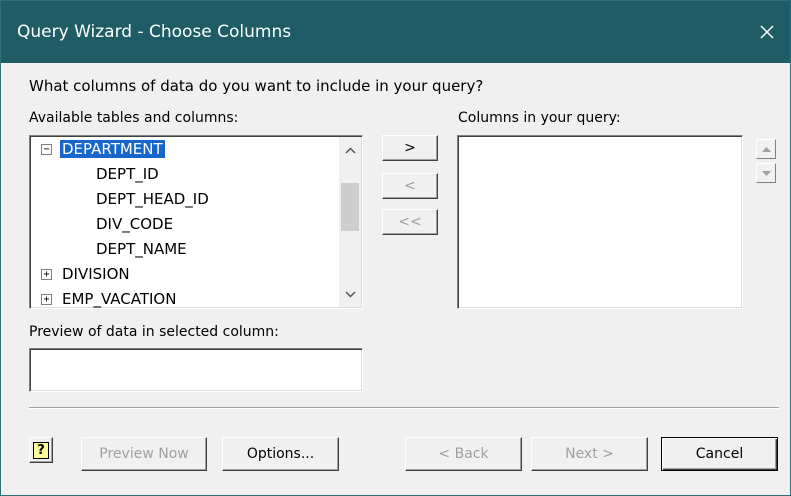 This screenshot has height=496, width=791. I want to click on preview-field, so click(196, 370).